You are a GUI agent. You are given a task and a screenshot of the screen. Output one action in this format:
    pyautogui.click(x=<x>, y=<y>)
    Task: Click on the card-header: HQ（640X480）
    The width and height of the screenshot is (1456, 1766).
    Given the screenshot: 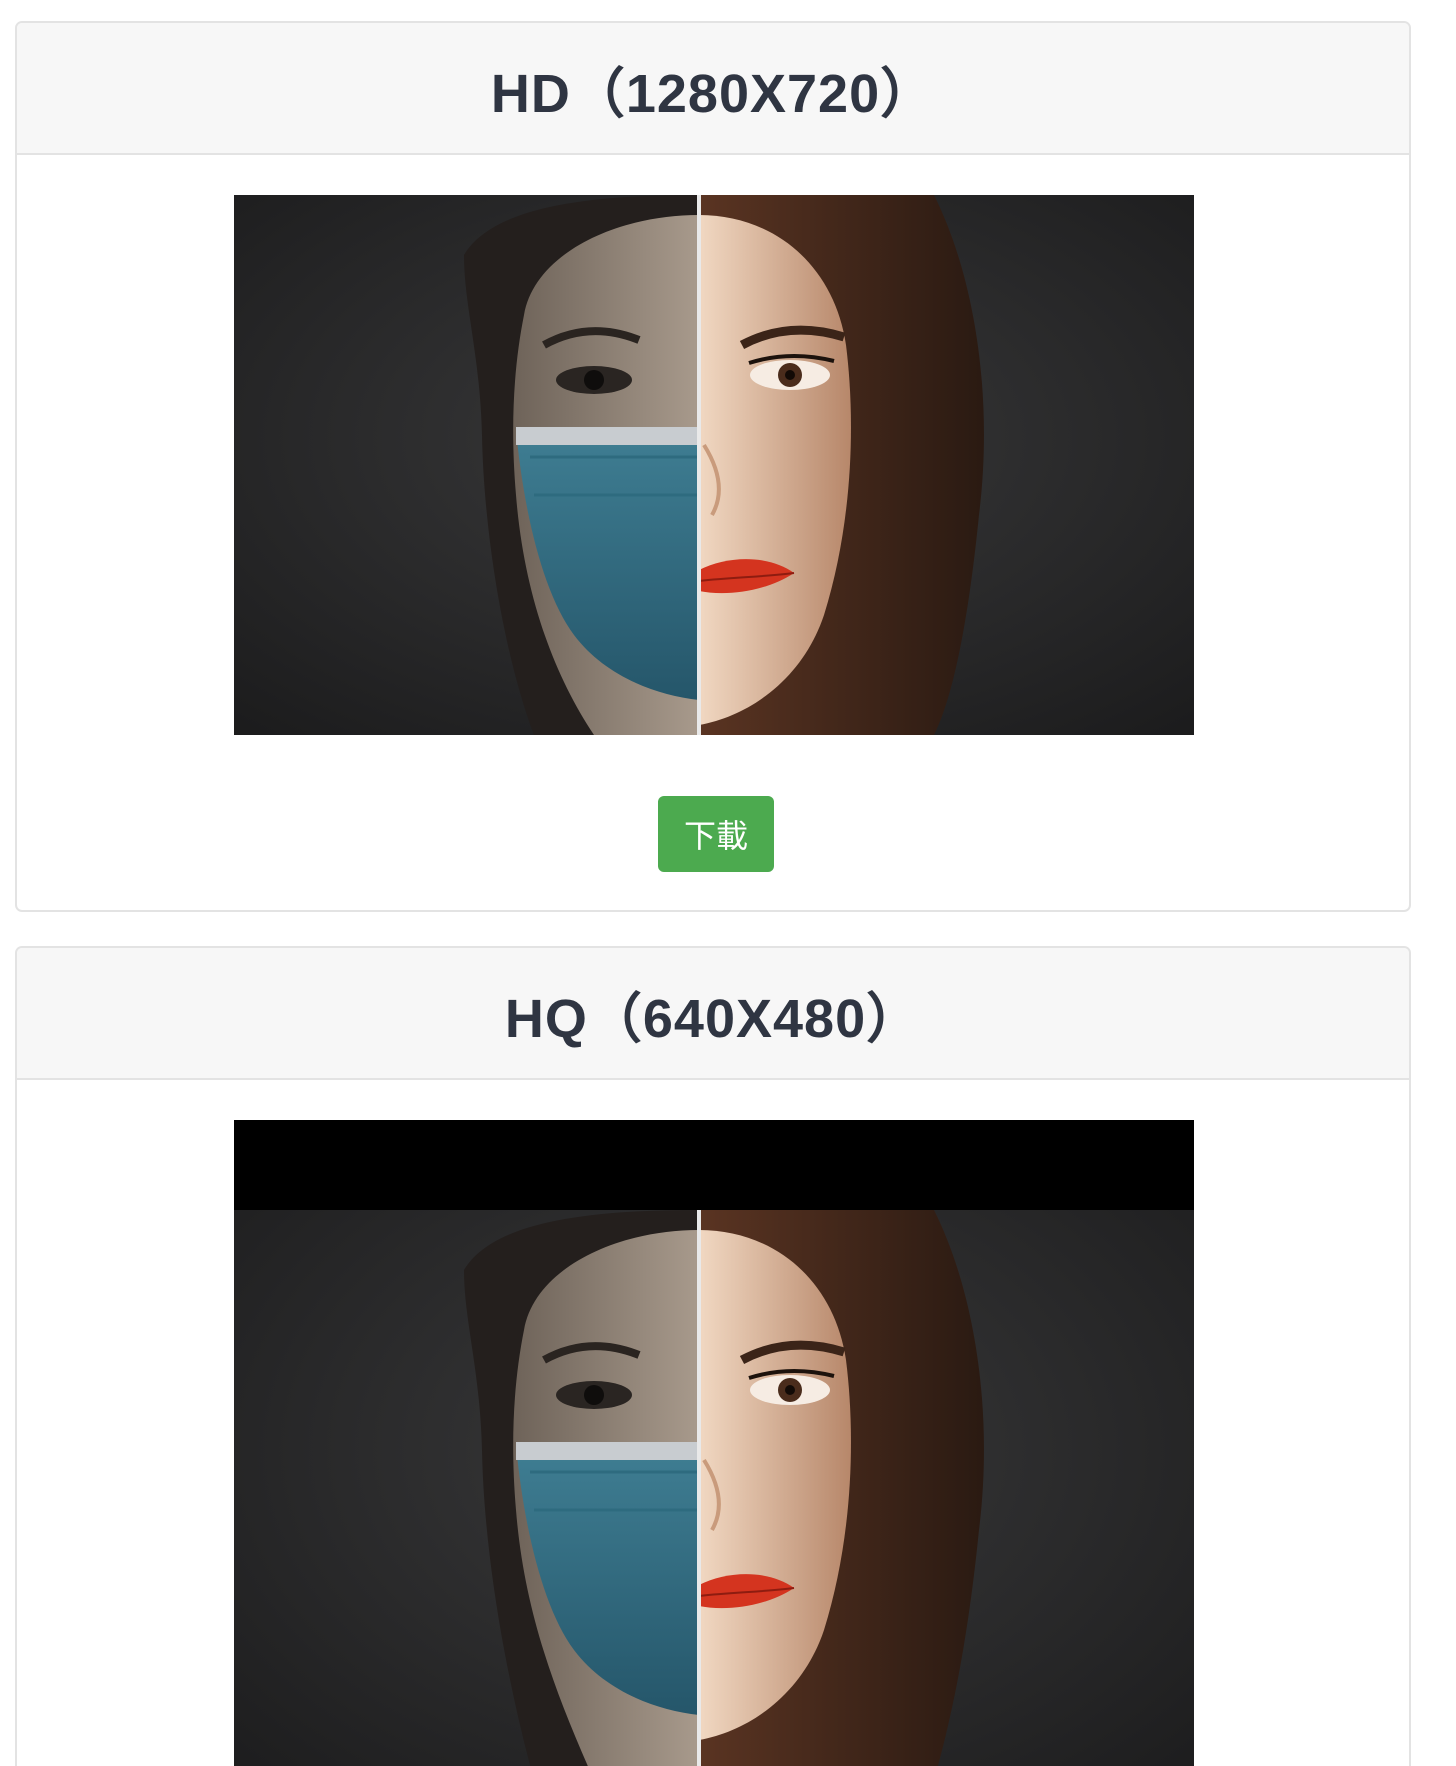 What is the action you would take?
    pyautogui.click(x=713, y=1014)
    